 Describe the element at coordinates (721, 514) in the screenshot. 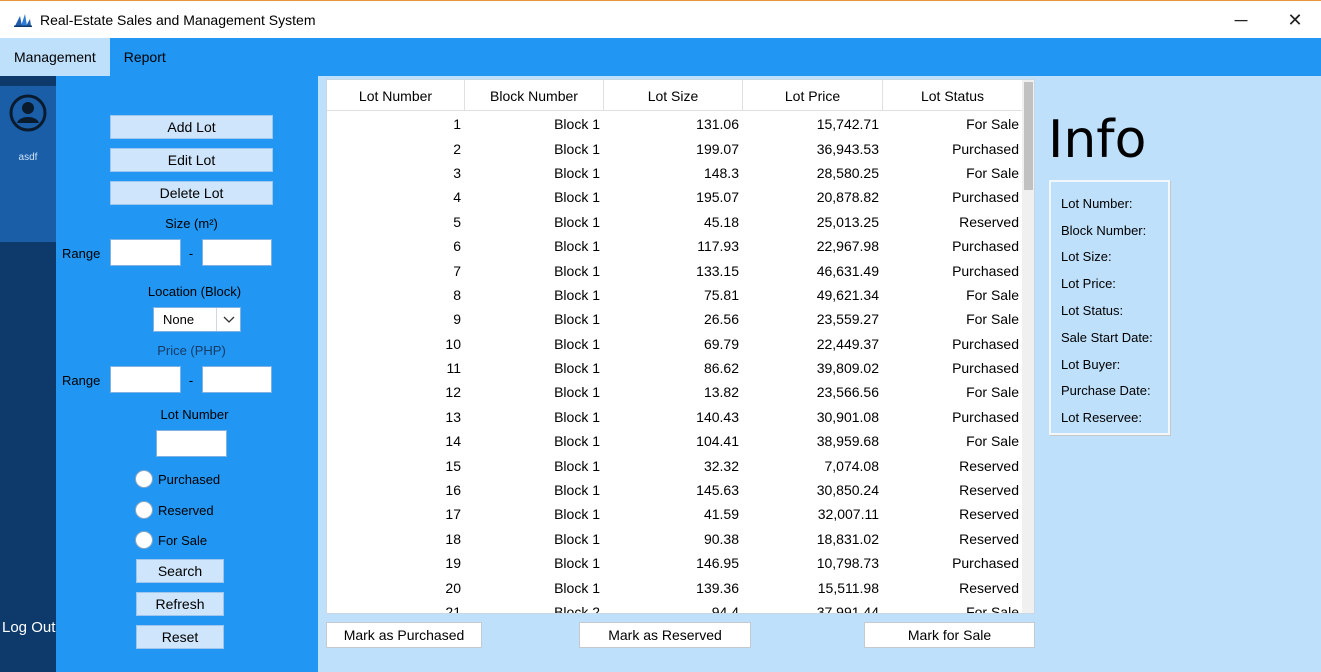

I see `cell-lot-size: 41.59` at that location.